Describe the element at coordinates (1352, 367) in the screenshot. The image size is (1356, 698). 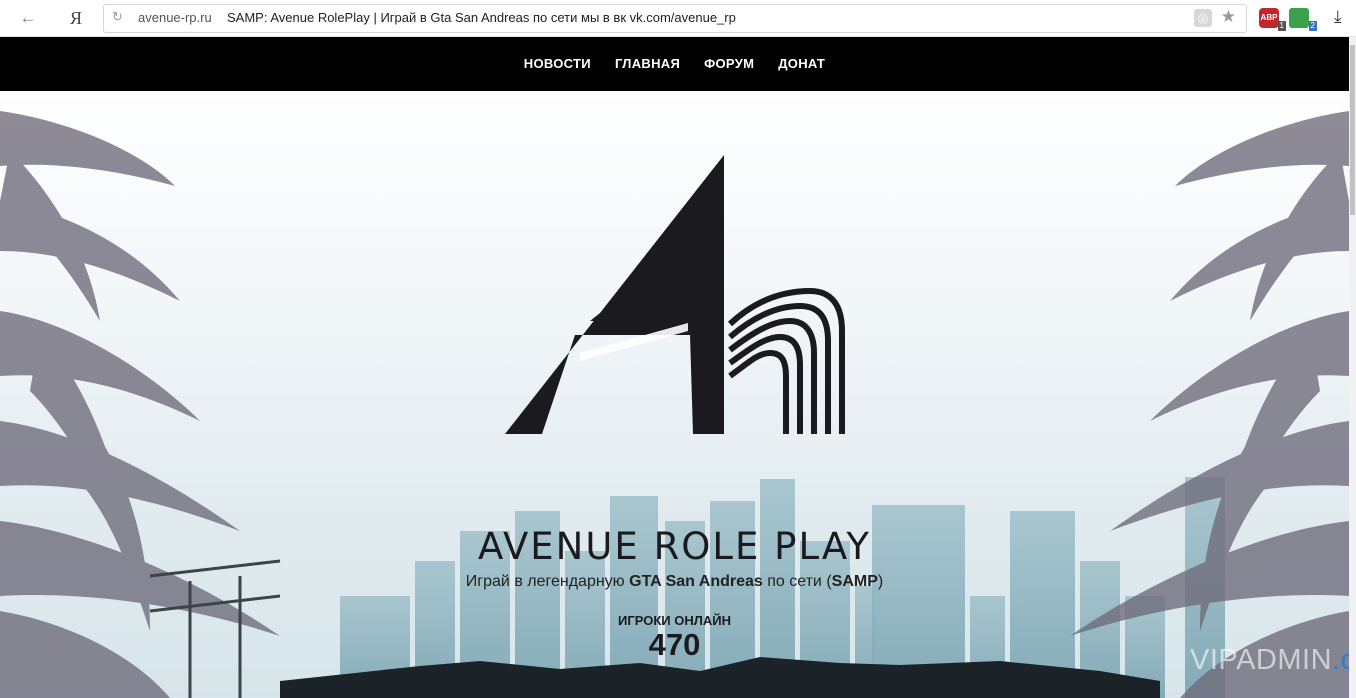
I see `page-scrollbar` at that location.